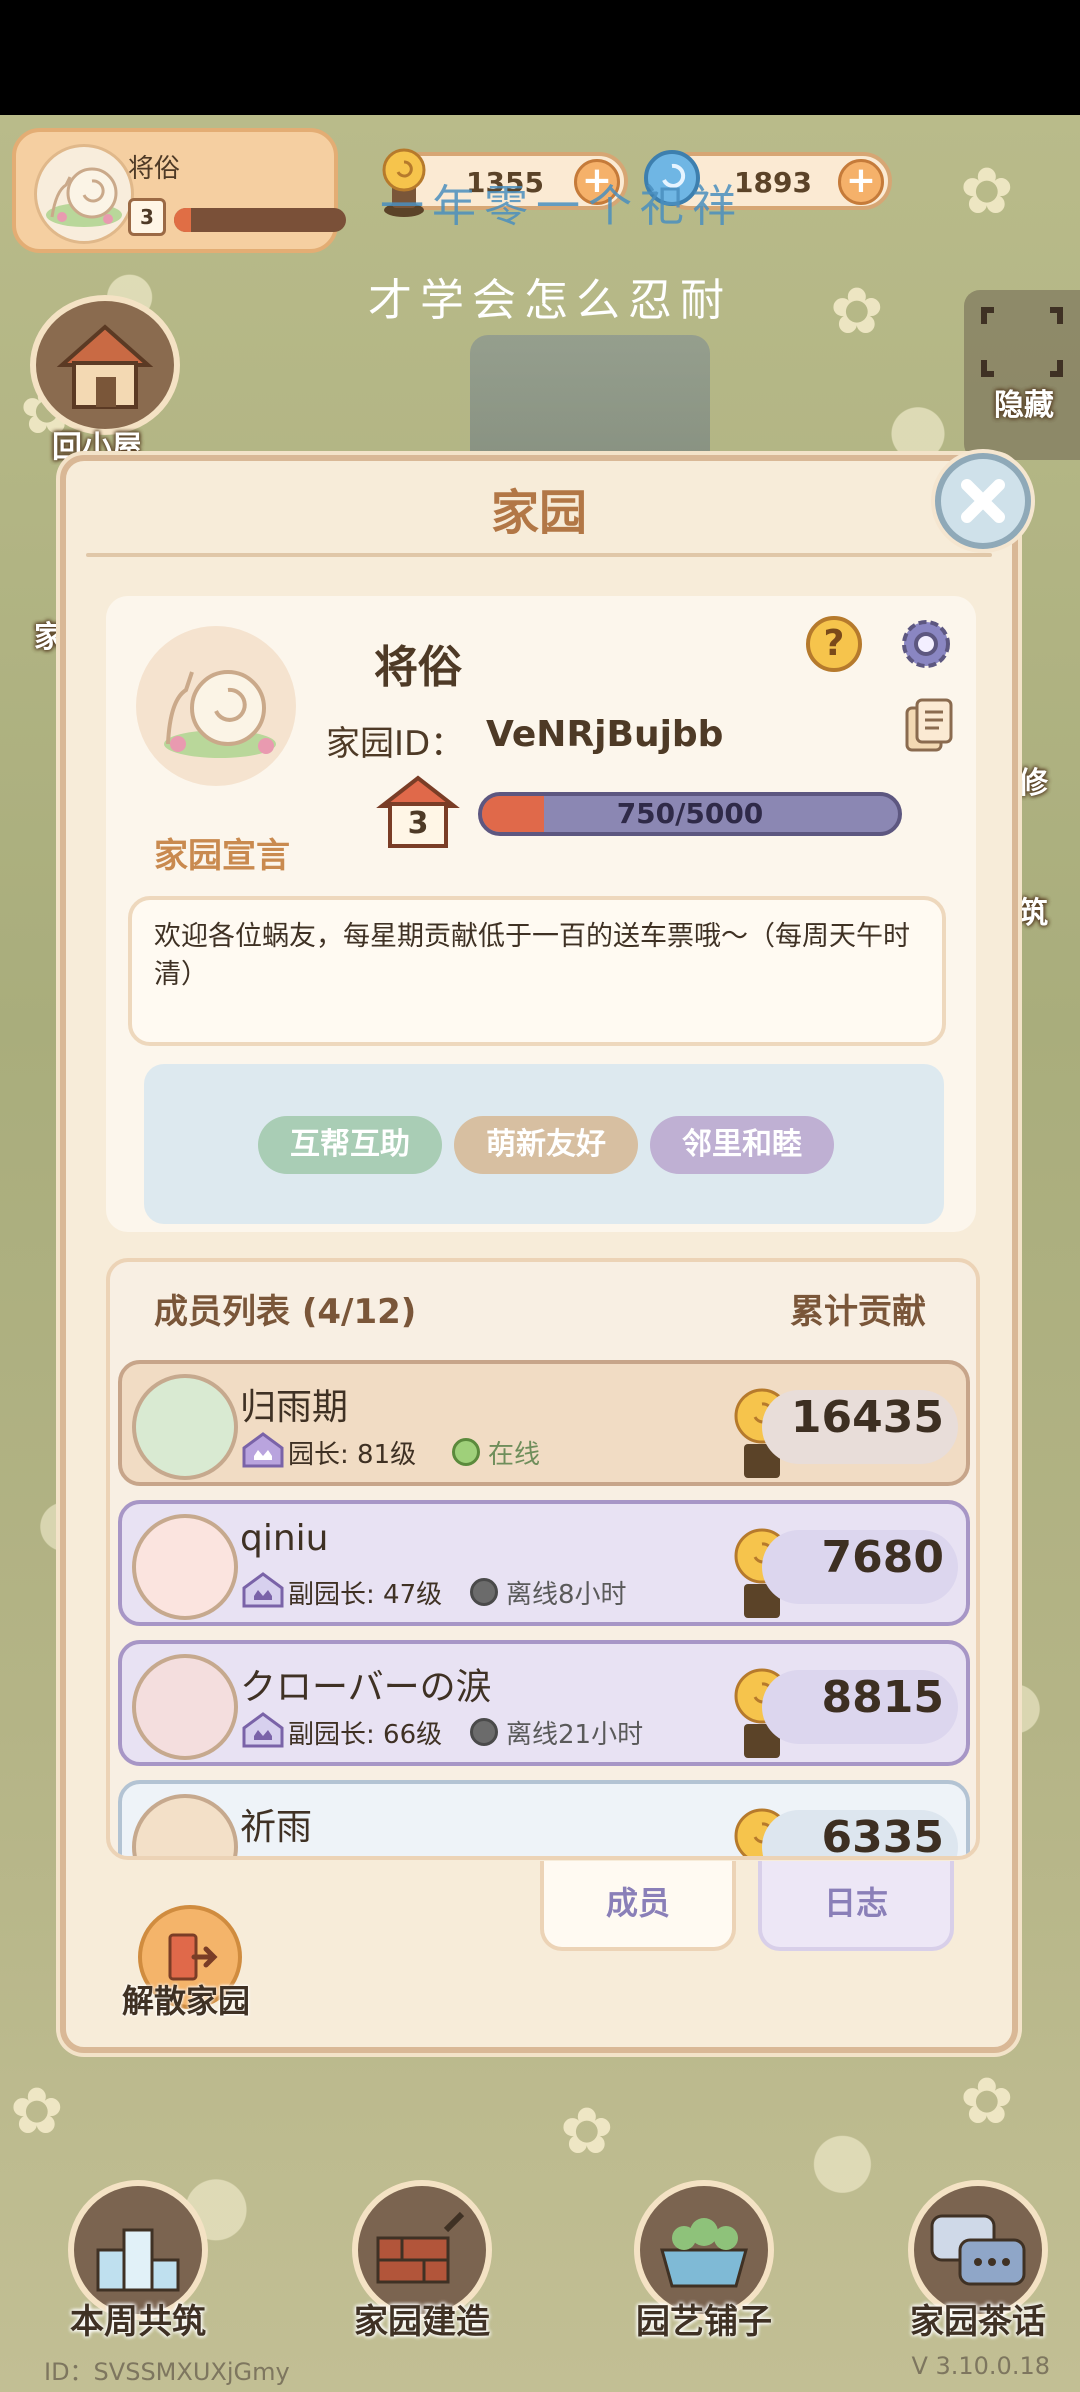 This screenshot has height=2392, width=1080. I want to click on tag-newbie-friendly: 萌新友好, so click(546, 1145).